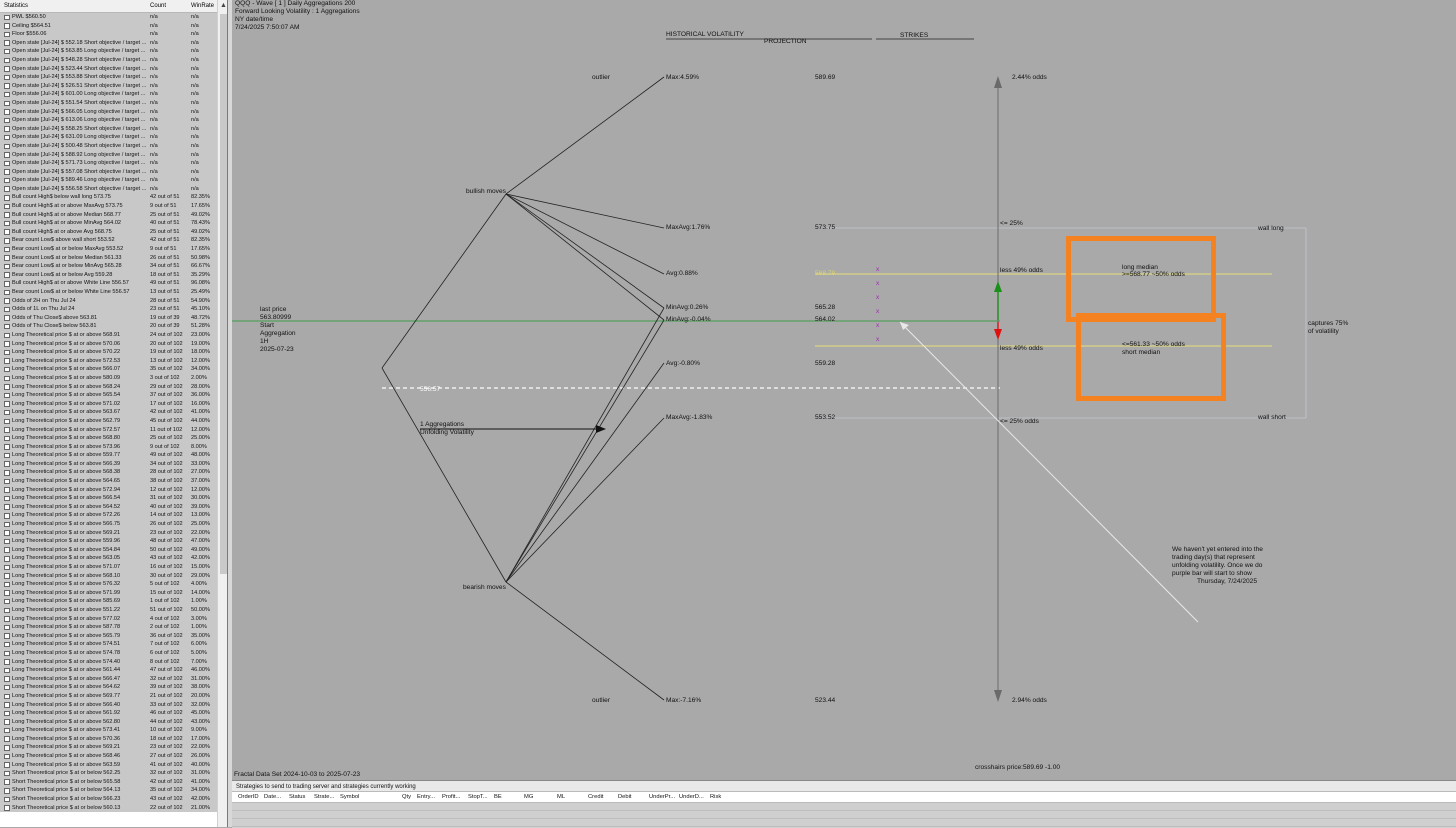 The width and height of the screenshot is (1456, 828). What do you see at coordinates (223, 5) in the screenshot?
I see `scroll-up-arrow-icon: ▲` at bounding box center [223, 5].